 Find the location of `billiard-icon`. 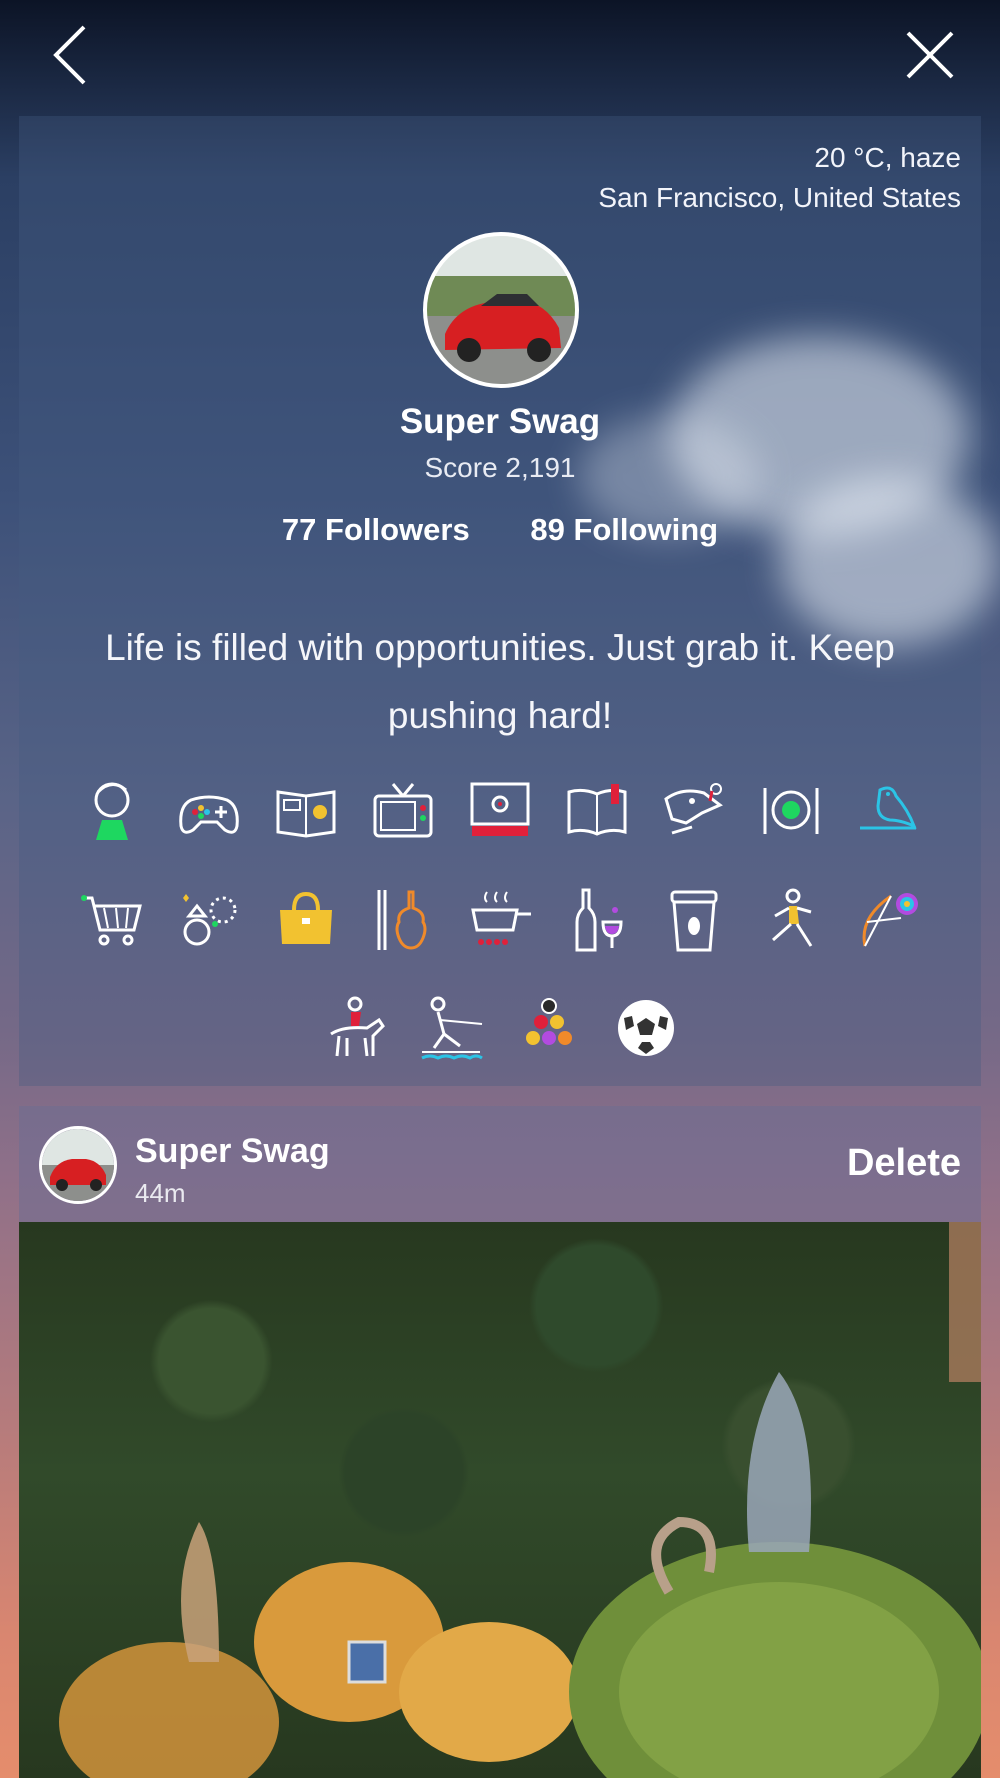

billiard-icon is located at coordinates (549, 1028).